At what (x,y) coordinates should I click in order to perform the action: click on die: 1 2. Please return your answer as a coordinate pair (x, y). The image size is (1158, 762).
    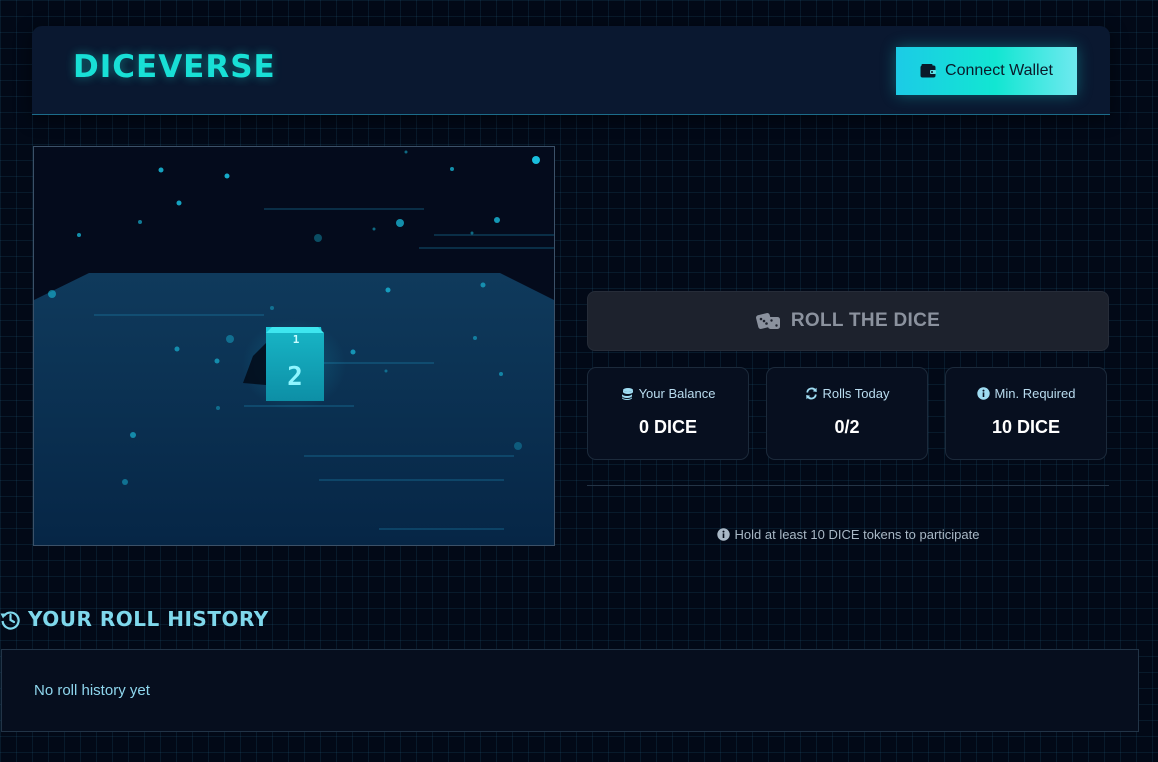
    Looking at the image, I should click on (294, 365).